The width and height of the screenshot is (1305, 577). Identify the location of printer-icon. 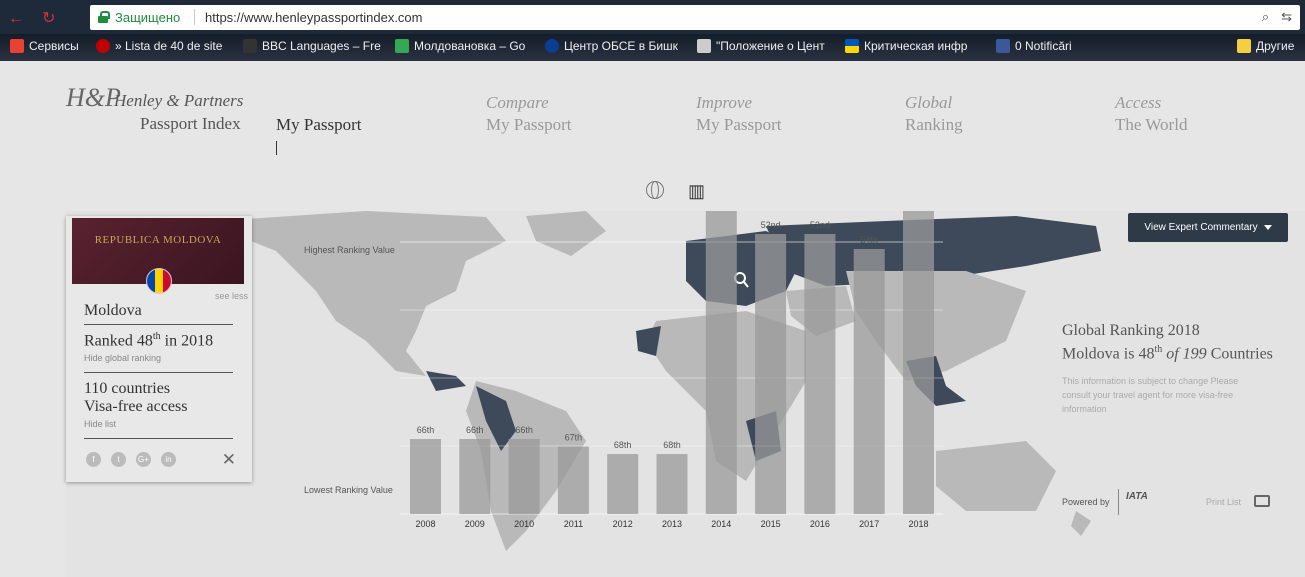
(1262, 501).